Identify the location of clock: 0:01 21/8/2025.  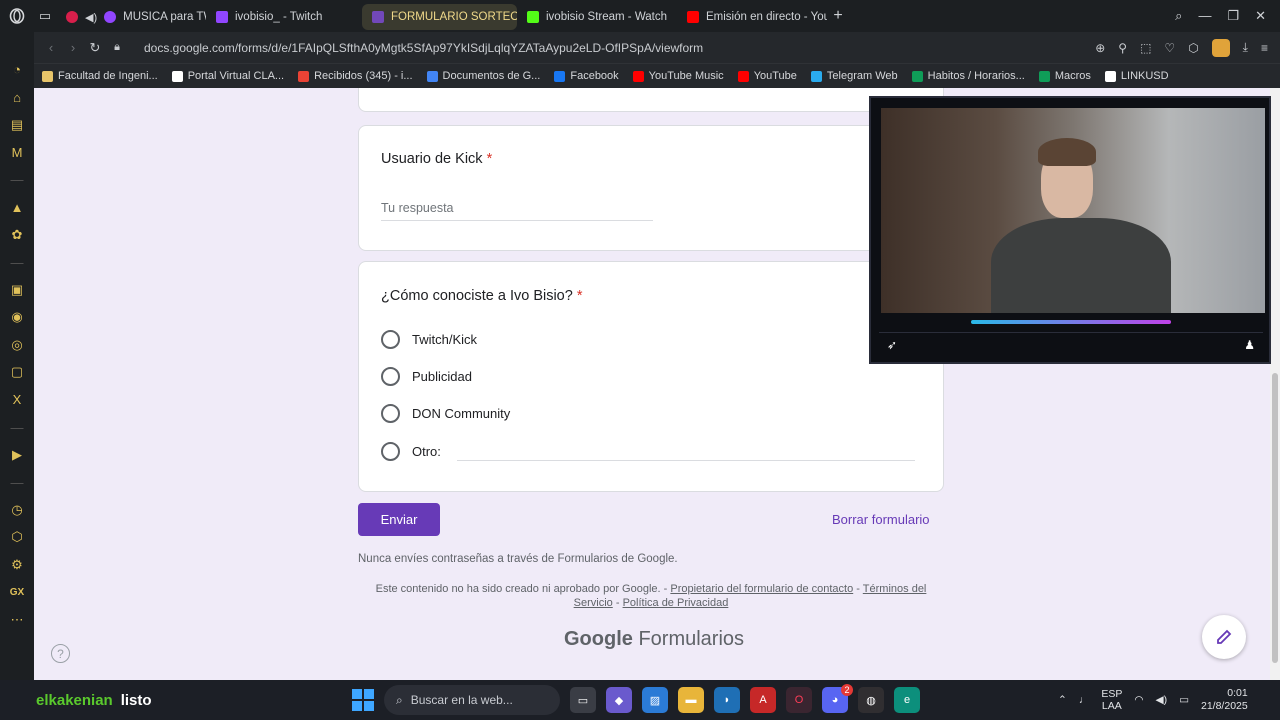
(1224, 700).